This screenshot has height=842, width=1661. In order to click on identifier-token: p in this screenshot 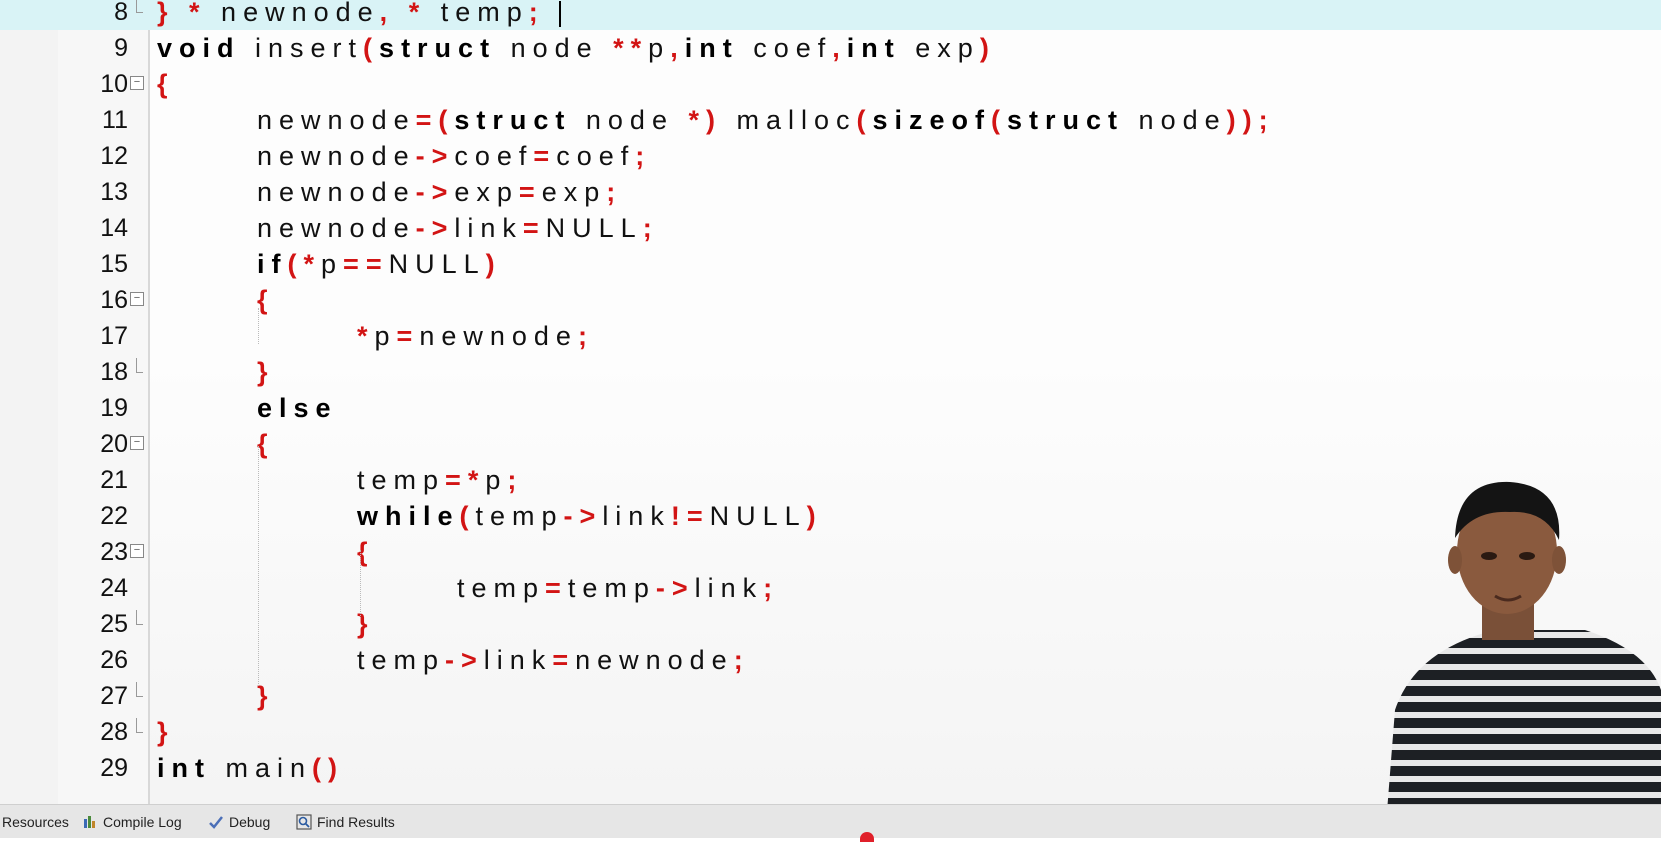, I will do `click(385, 336)`.